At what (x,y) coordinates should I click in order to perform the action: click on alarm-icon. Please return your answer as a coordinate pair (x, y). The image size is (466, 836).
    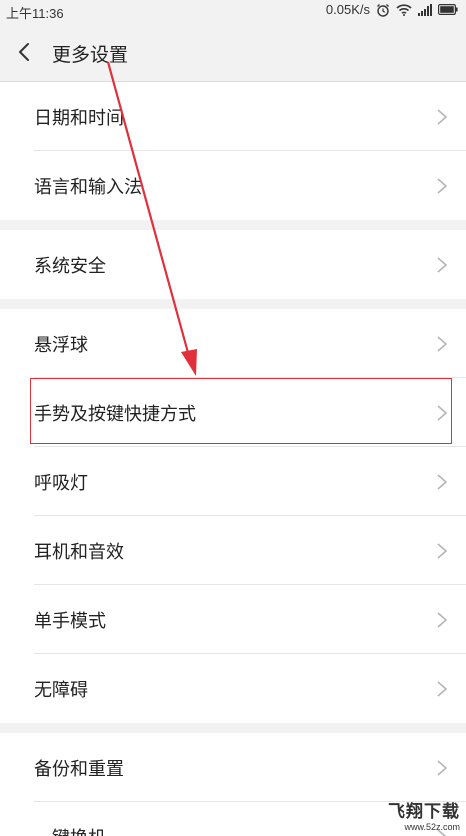
    Looking at the image, I should click on (383, 10).